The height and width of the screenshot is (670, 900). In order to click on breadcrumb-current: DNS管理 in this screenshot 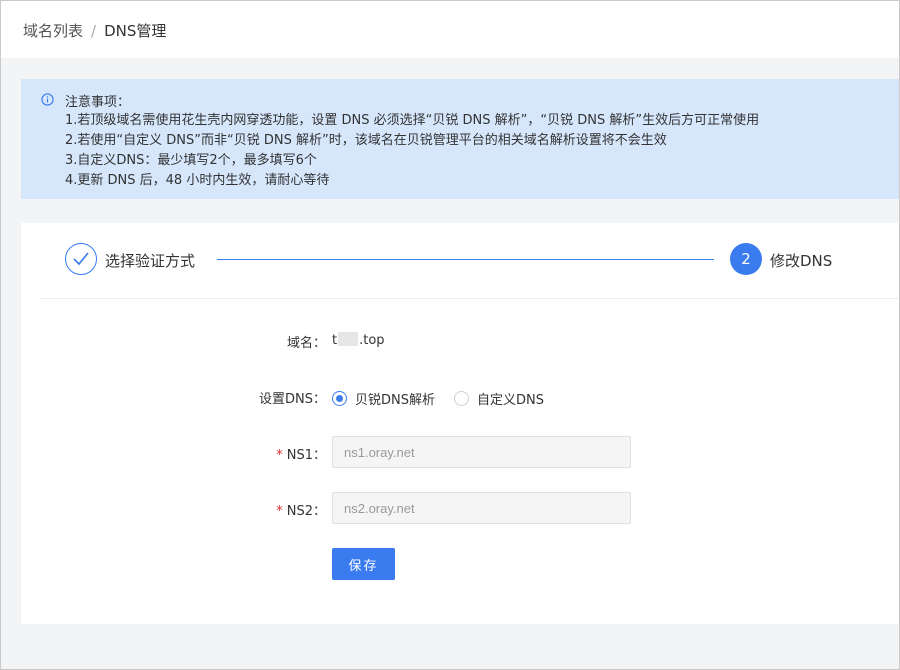, I will do `click(135, 31)`.